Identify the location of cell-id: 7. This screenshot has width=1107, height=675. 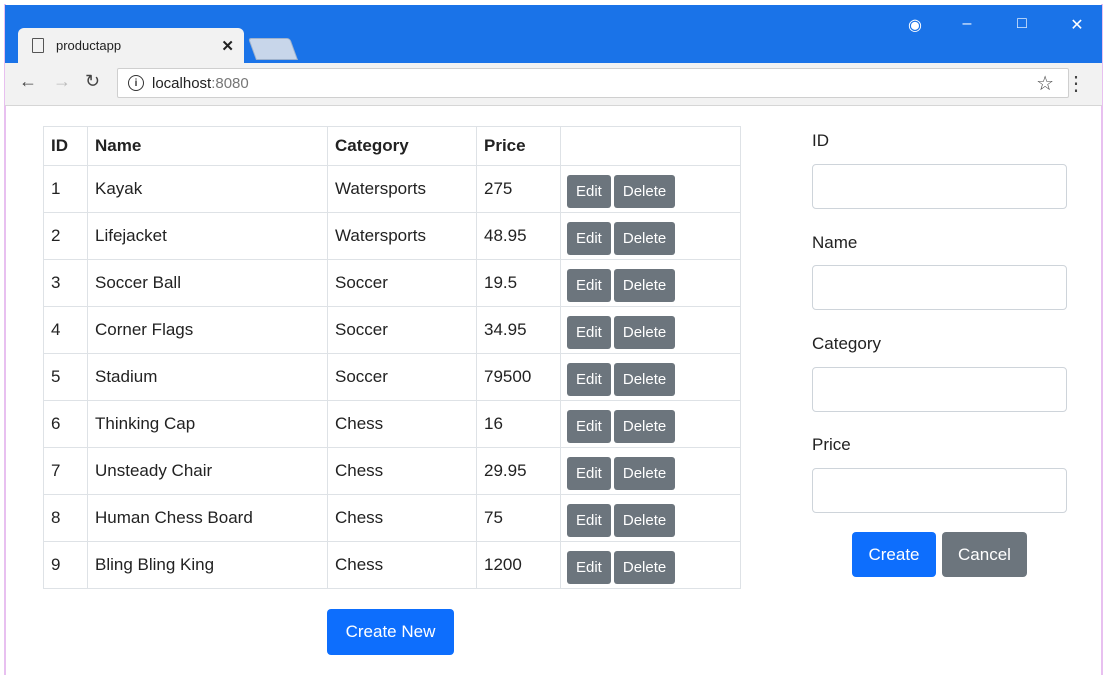
(65, 471).